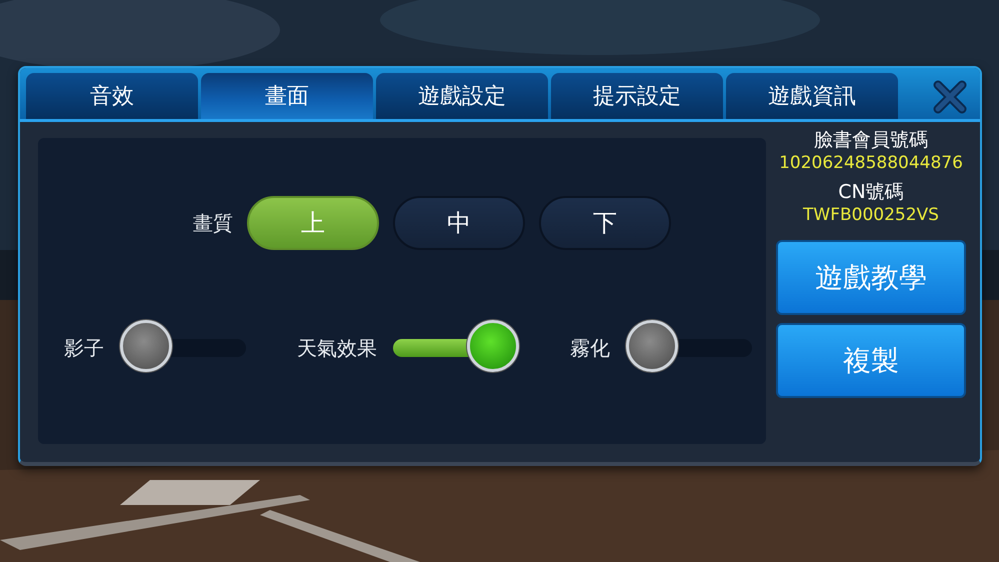  Describe the element at coordinates (84, 348) in the screenshot. I see `switch-label: 影子` at that location.